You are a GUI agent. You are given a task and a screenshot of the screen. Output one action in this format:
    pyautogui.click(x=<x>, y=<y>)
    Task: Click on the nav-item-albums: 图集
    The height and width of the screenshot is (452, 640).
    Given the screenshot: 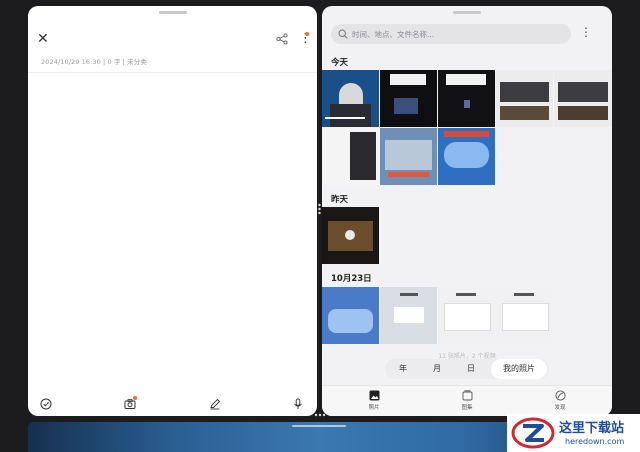 What is the action you would take?
    pyautogui.click(x=467, y=400)
    